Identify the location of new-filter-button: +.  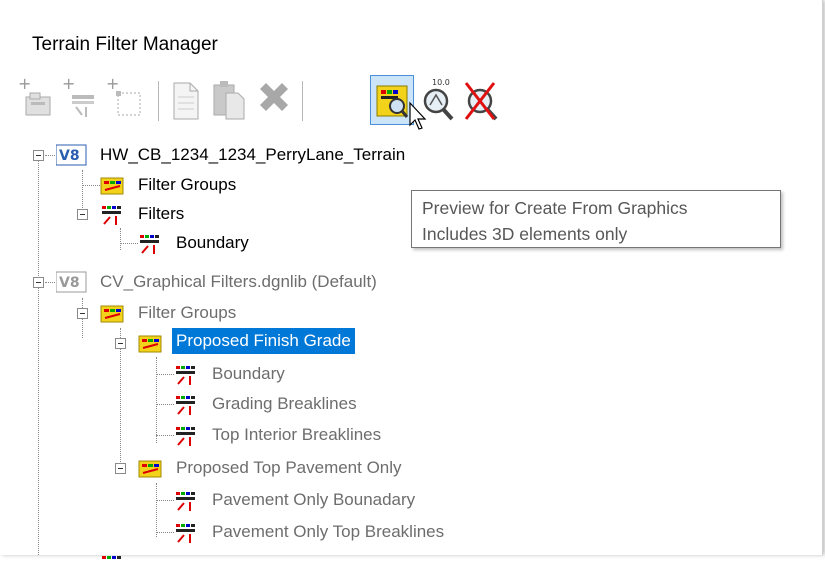
(84, 100).